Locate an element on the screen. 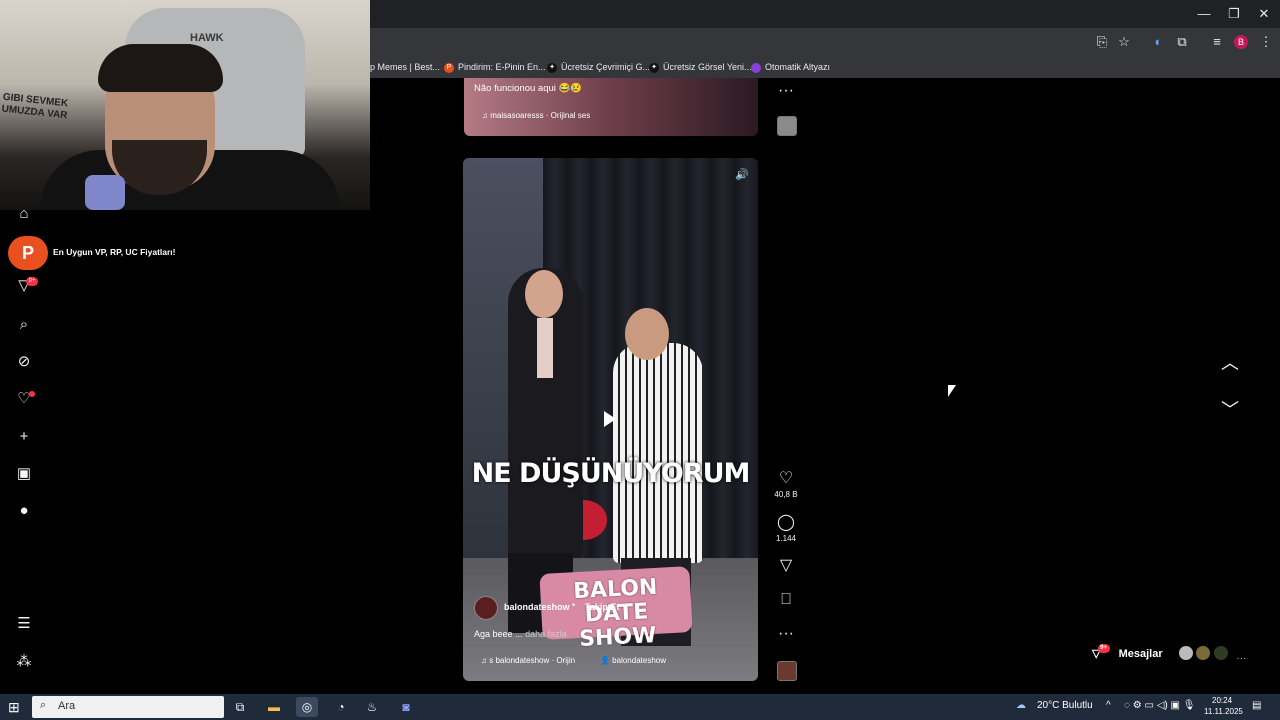 Image resolution: width=1280 pixels, height=720 pixels. taskbar-search-placeholder: Ara is located at coordinates (67, 706).